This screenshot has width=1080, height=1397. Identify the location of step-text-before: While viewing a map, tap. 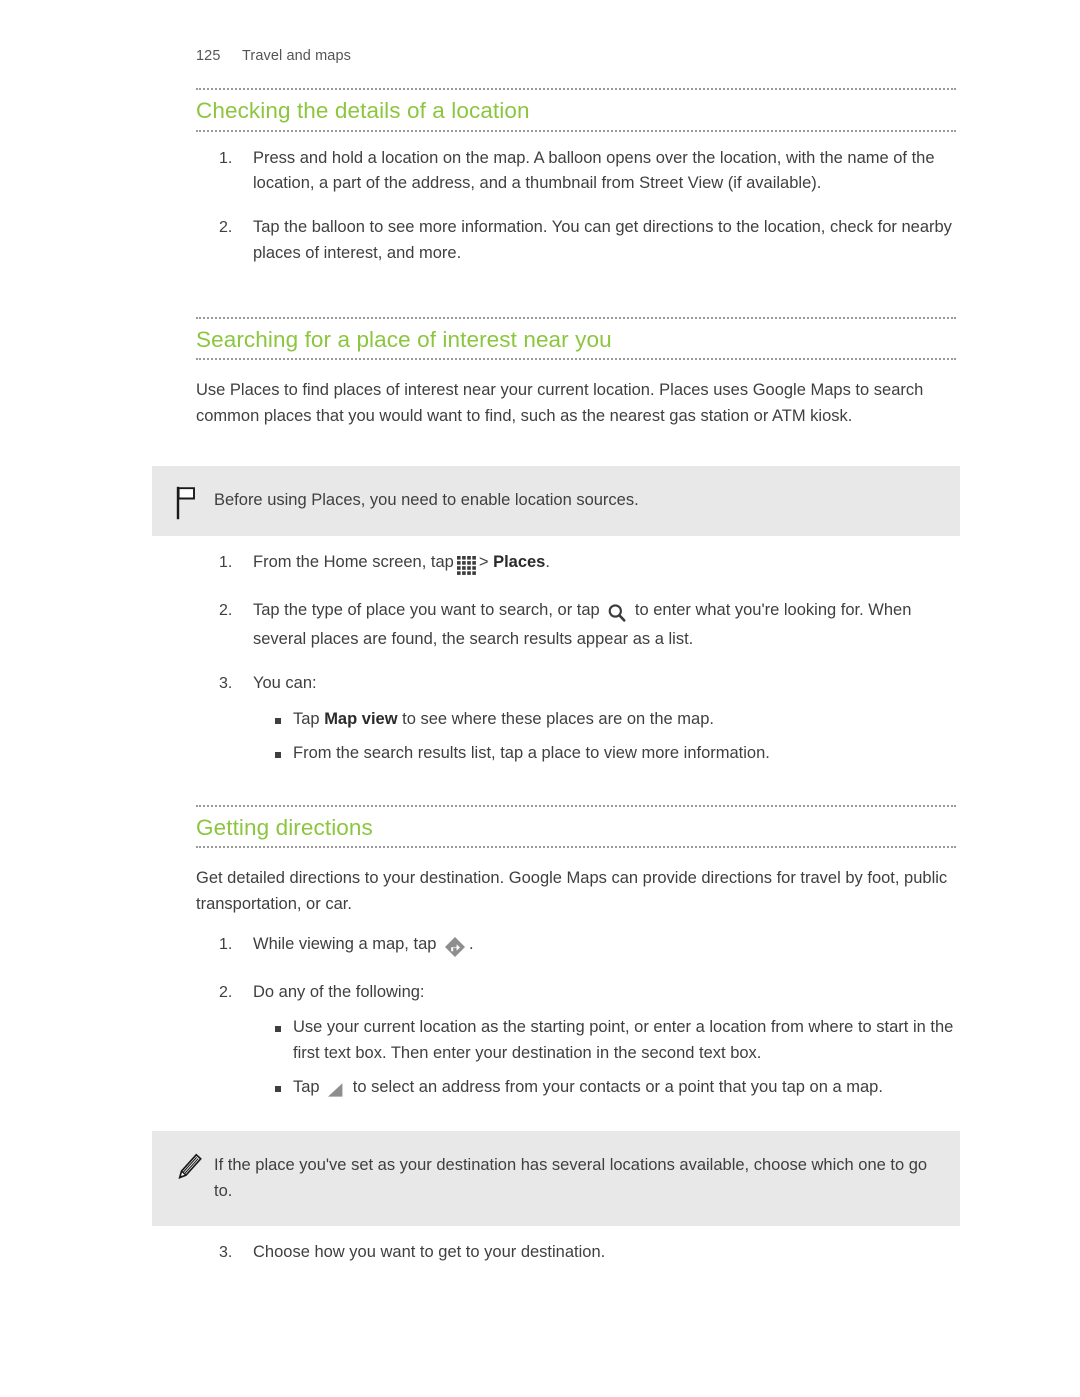
(345, 943).